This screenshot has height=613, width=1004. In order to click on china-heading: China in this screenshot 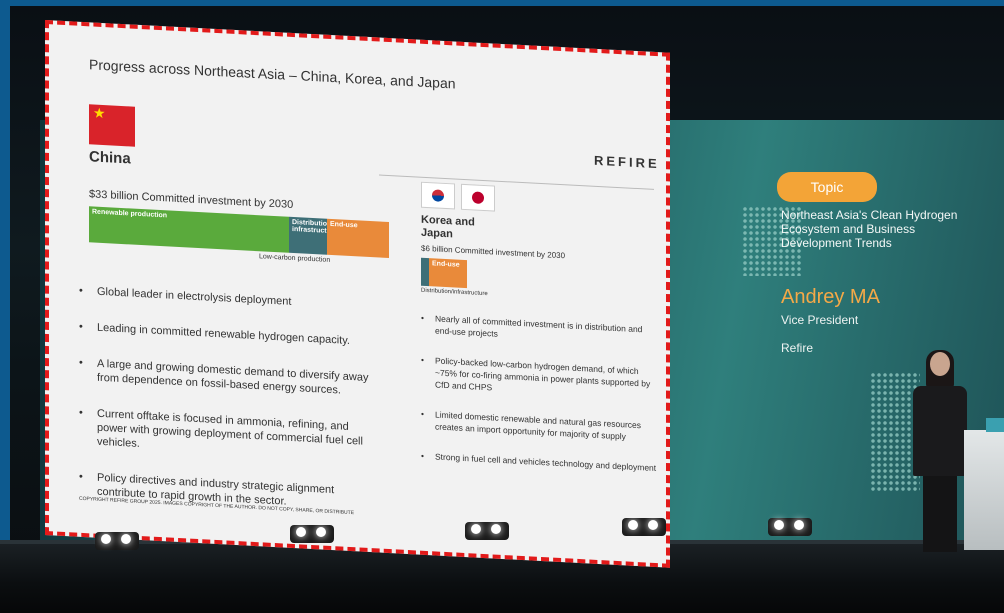, I will do `click(110, 158)`.